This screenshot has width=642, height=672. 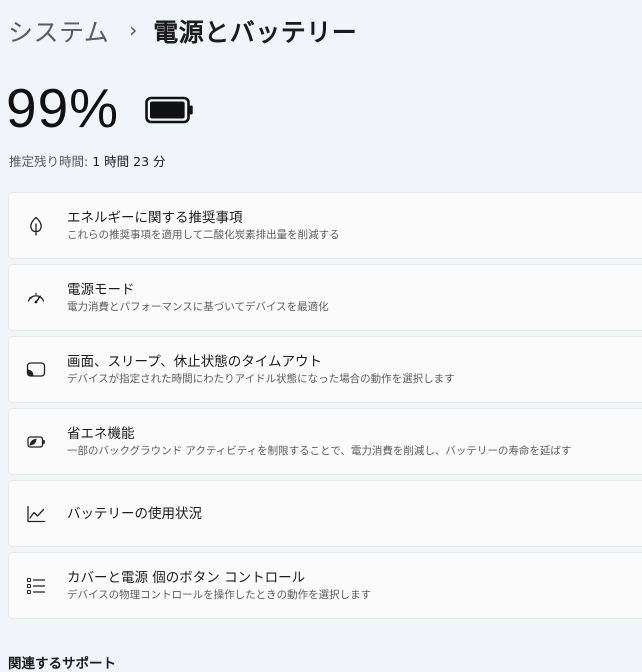 What do you see at coordinates (198, 306) in the screenshot?
I see `item-subtitle: 電力消費とパフォーマンスに基づいてデバイスを最適化` at bounding box center [198, 306].